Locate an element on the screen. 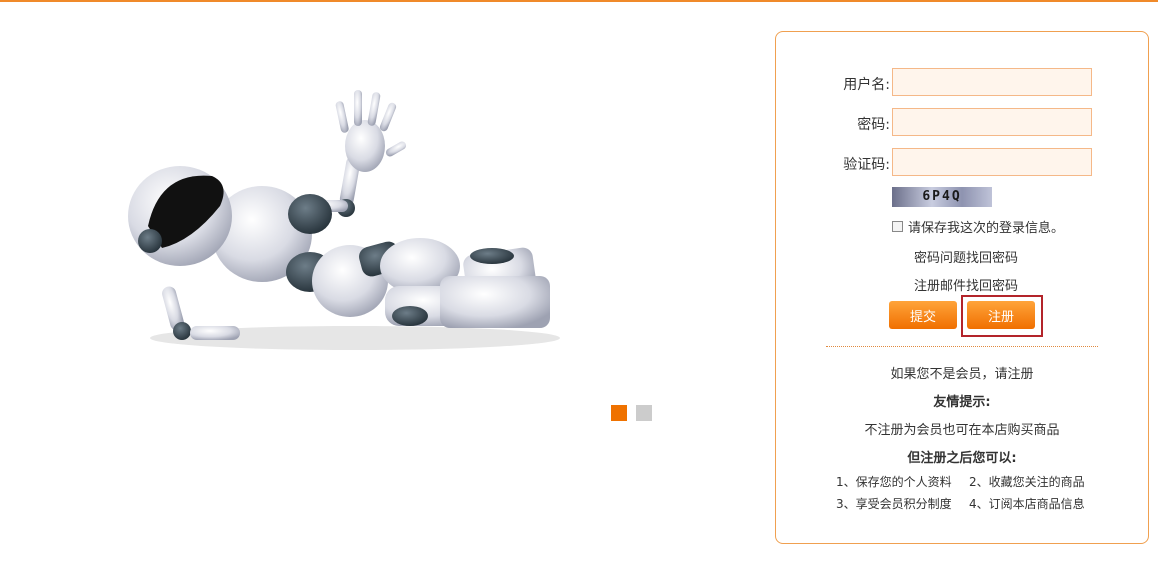 This screenshot has width=1158, height=572. recover-by-question-link: 密码问题找回密码 is located at coordinates (966, 256).